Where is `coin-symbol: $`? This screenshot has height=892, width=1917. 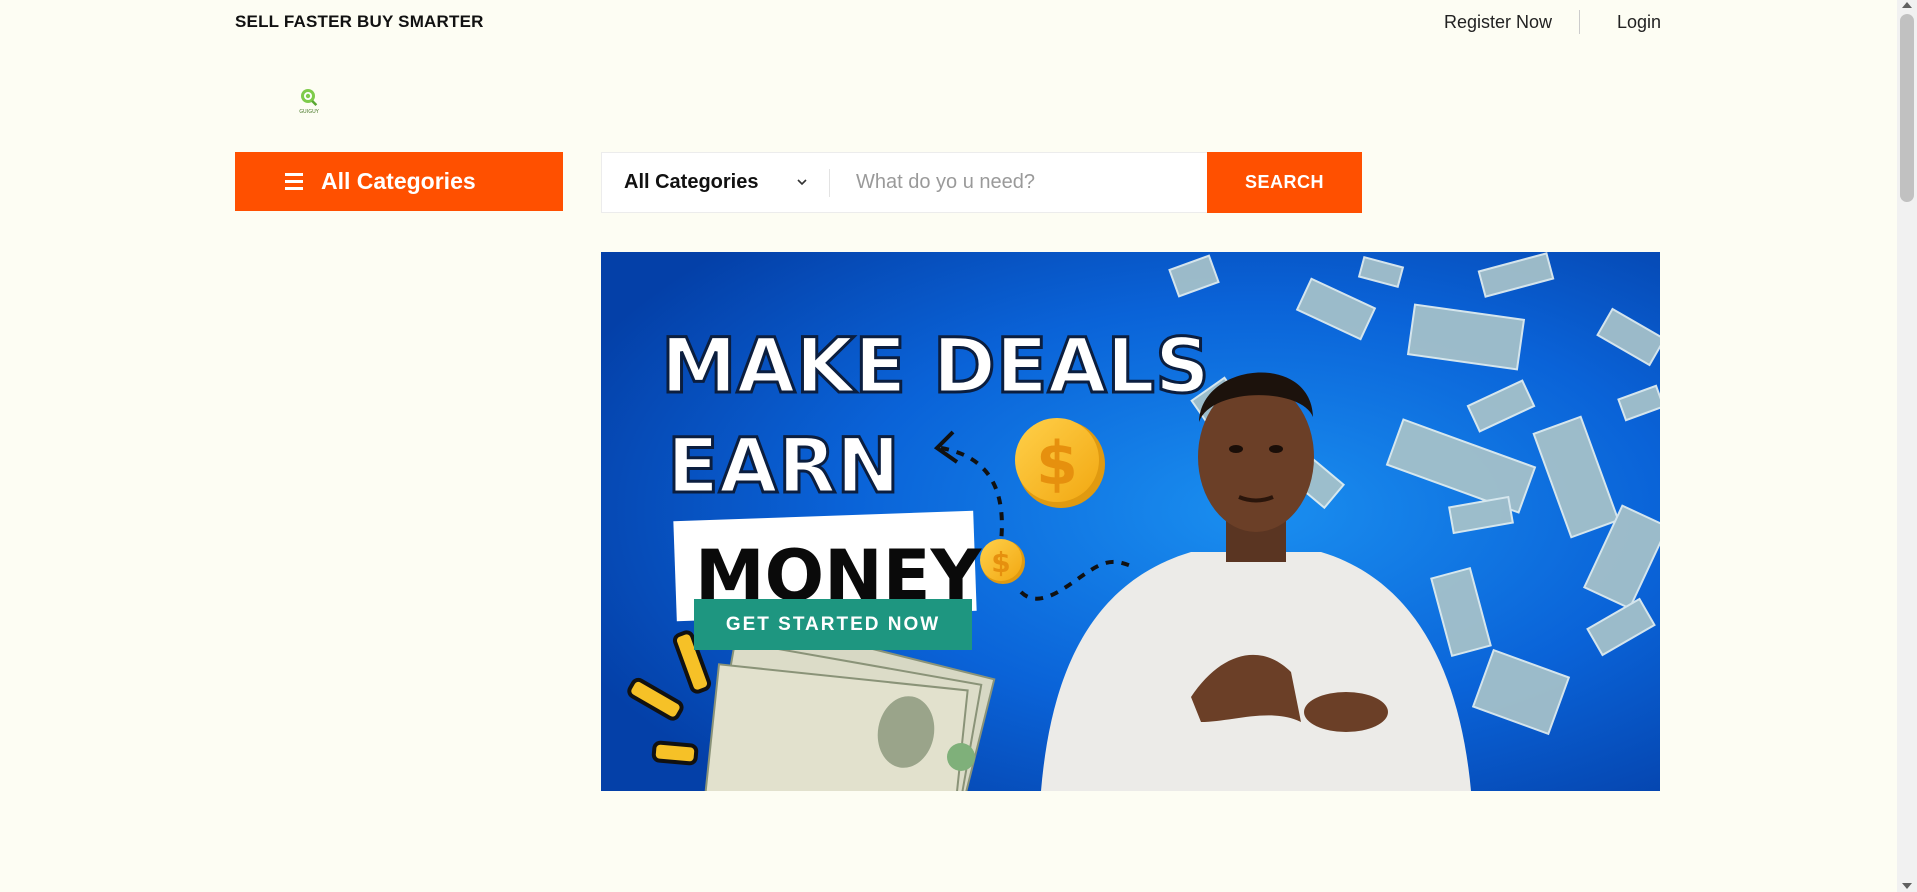
coin-symbol: $ is located at coordinates (1057, 464).